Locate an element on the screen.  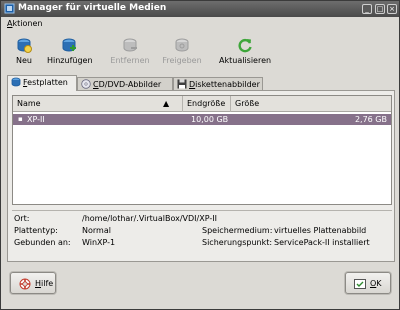
disk-name: XP-II is located at coordinates (36, 119).